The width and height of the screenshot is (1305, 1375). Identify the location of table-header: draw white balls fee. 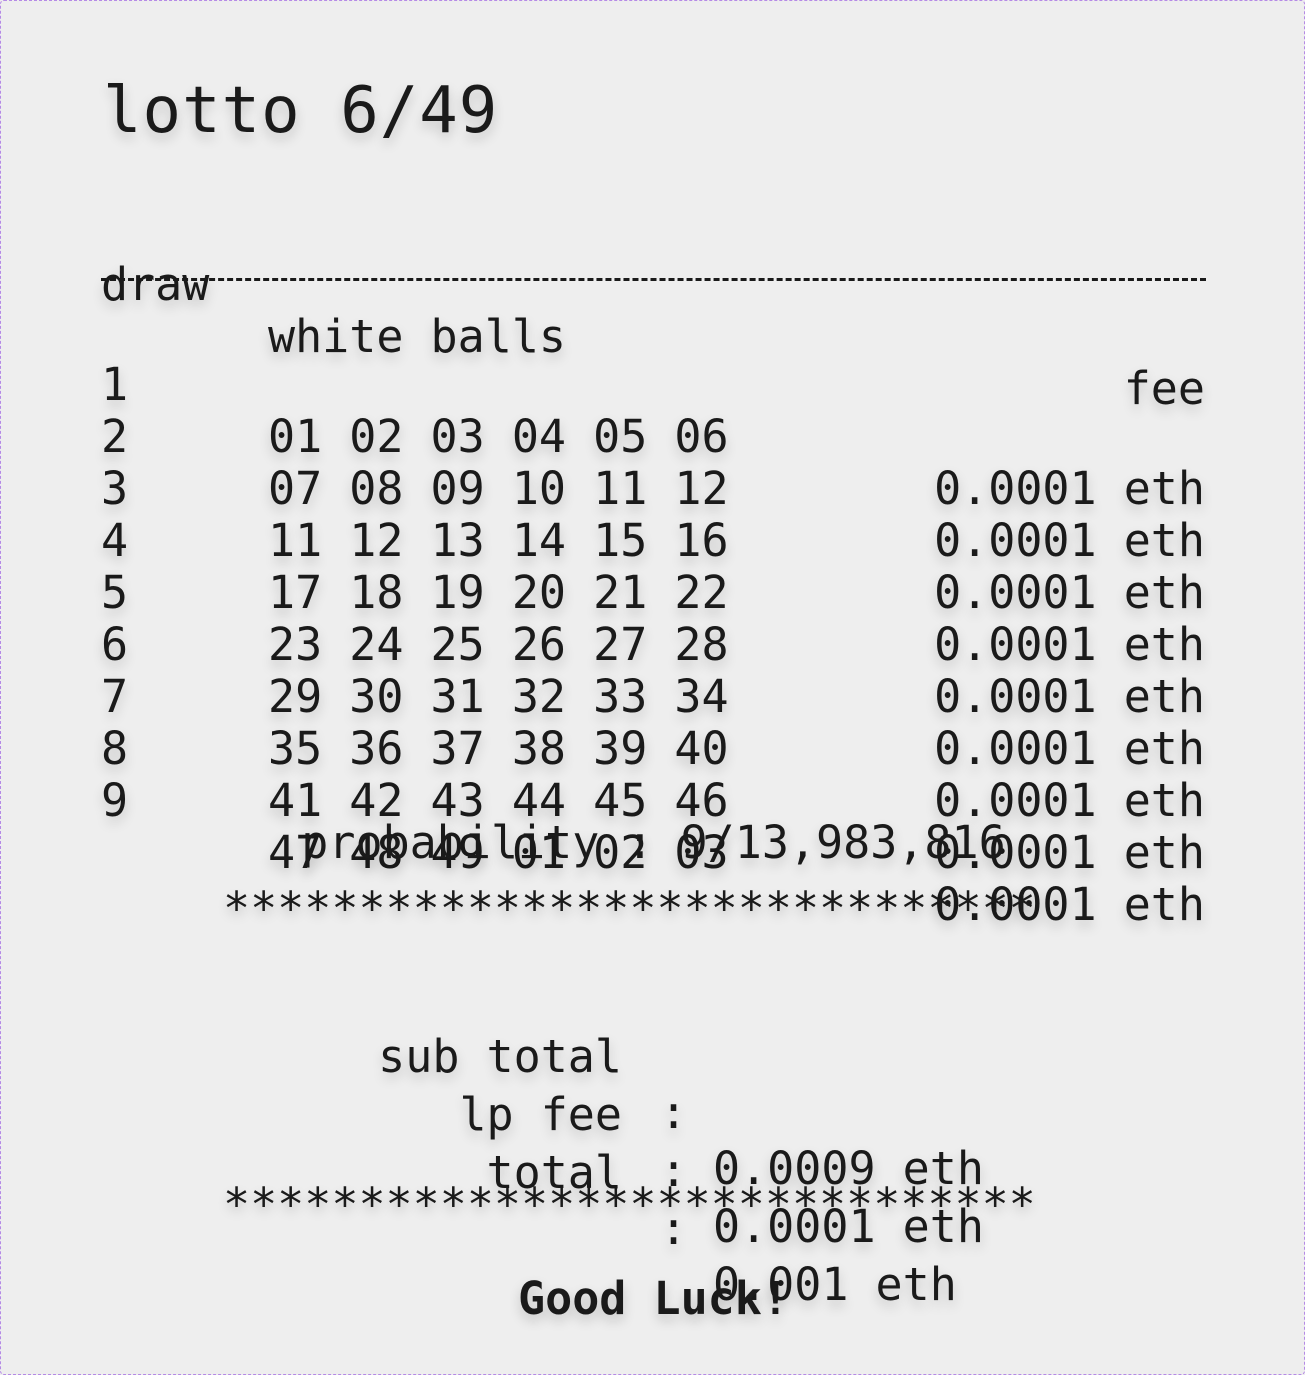
(653, 311).